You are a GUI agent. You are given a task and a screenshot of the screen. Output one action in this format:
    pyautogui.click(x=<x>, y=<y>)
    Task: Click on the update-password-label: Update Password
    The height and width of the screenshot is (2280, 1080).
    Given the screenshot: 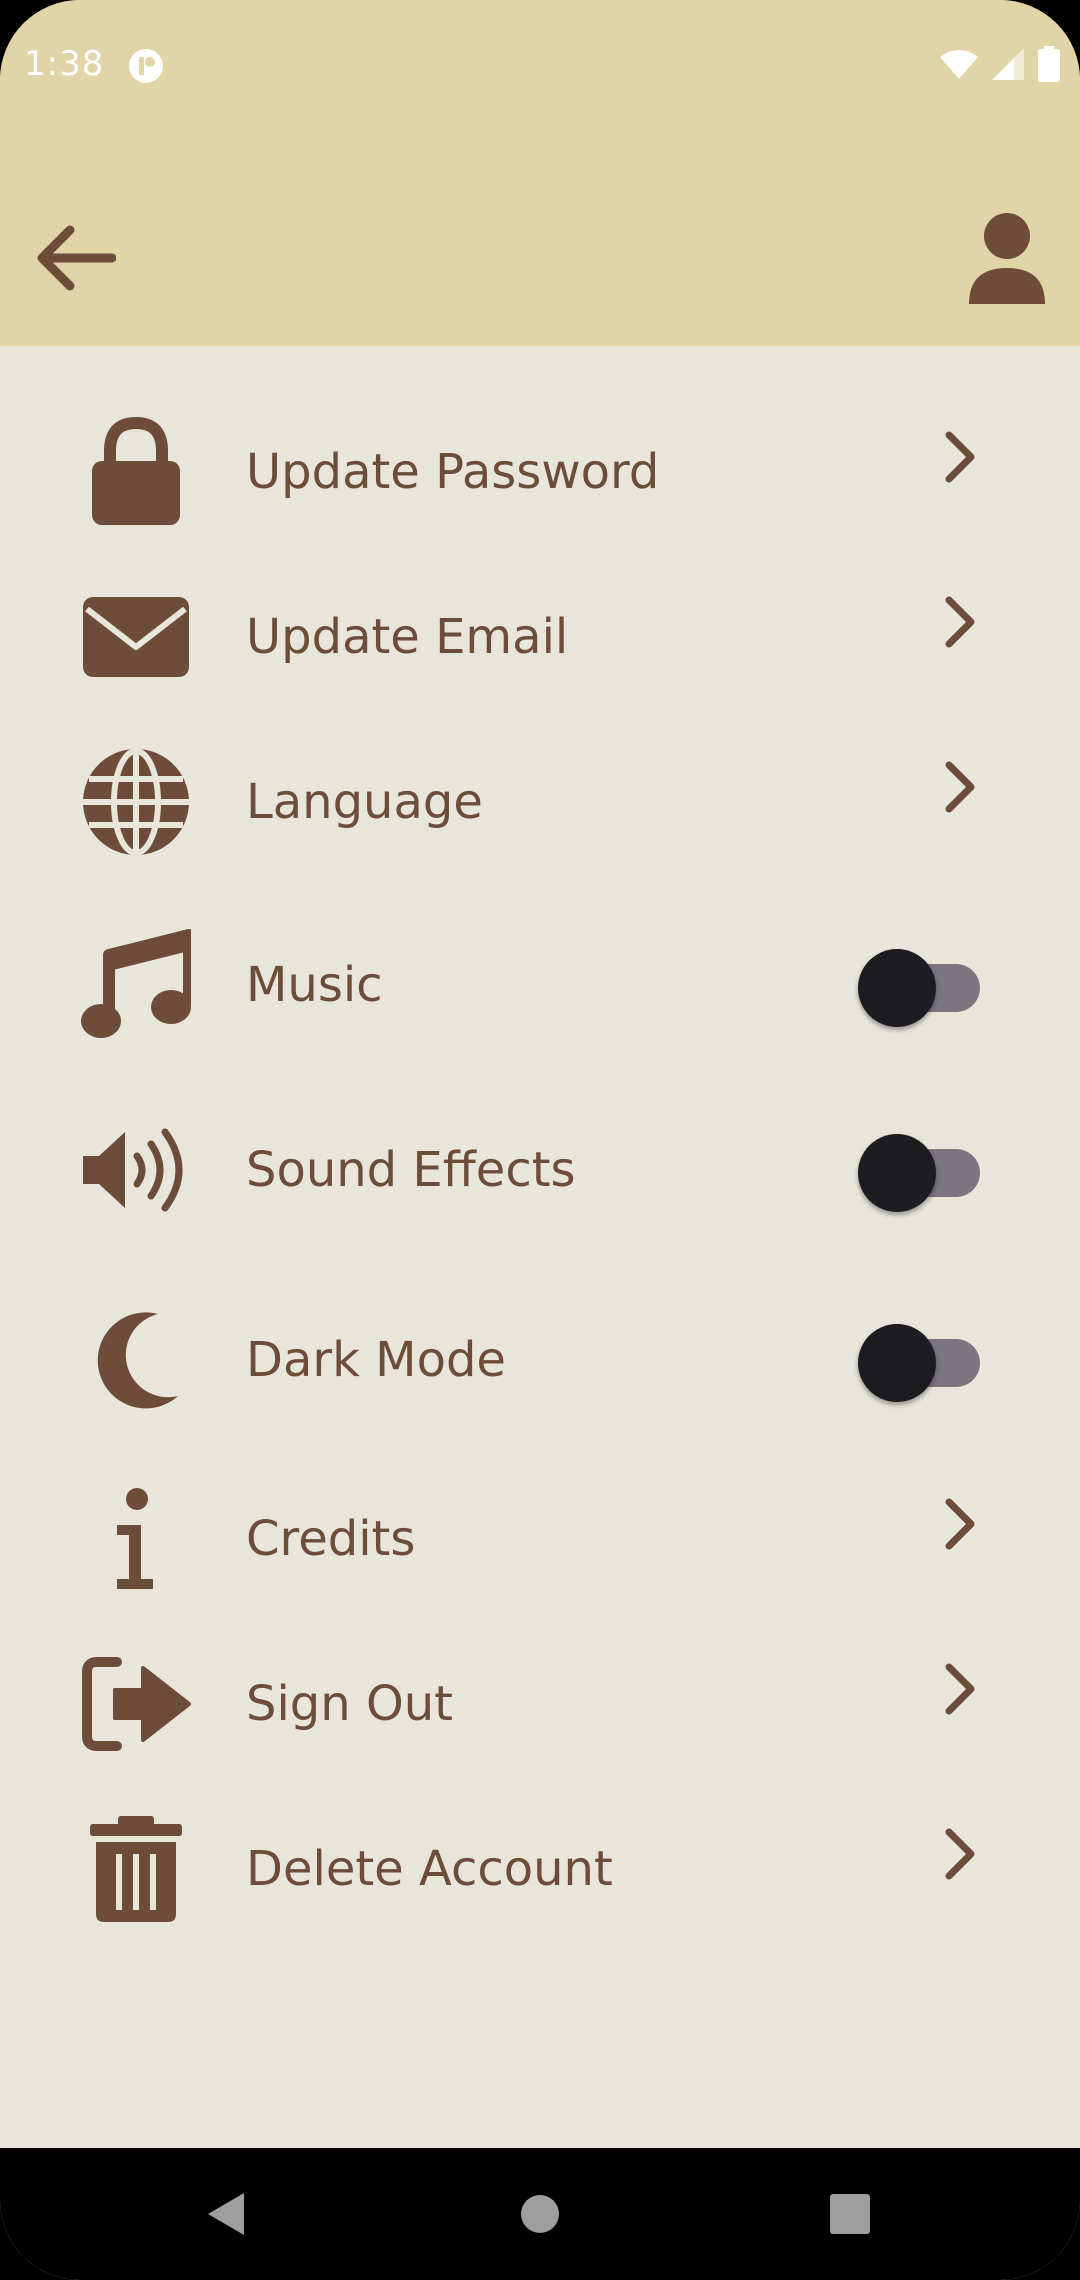 What is the action you would take?
    pyautogui.click(x=453, y=472)
    